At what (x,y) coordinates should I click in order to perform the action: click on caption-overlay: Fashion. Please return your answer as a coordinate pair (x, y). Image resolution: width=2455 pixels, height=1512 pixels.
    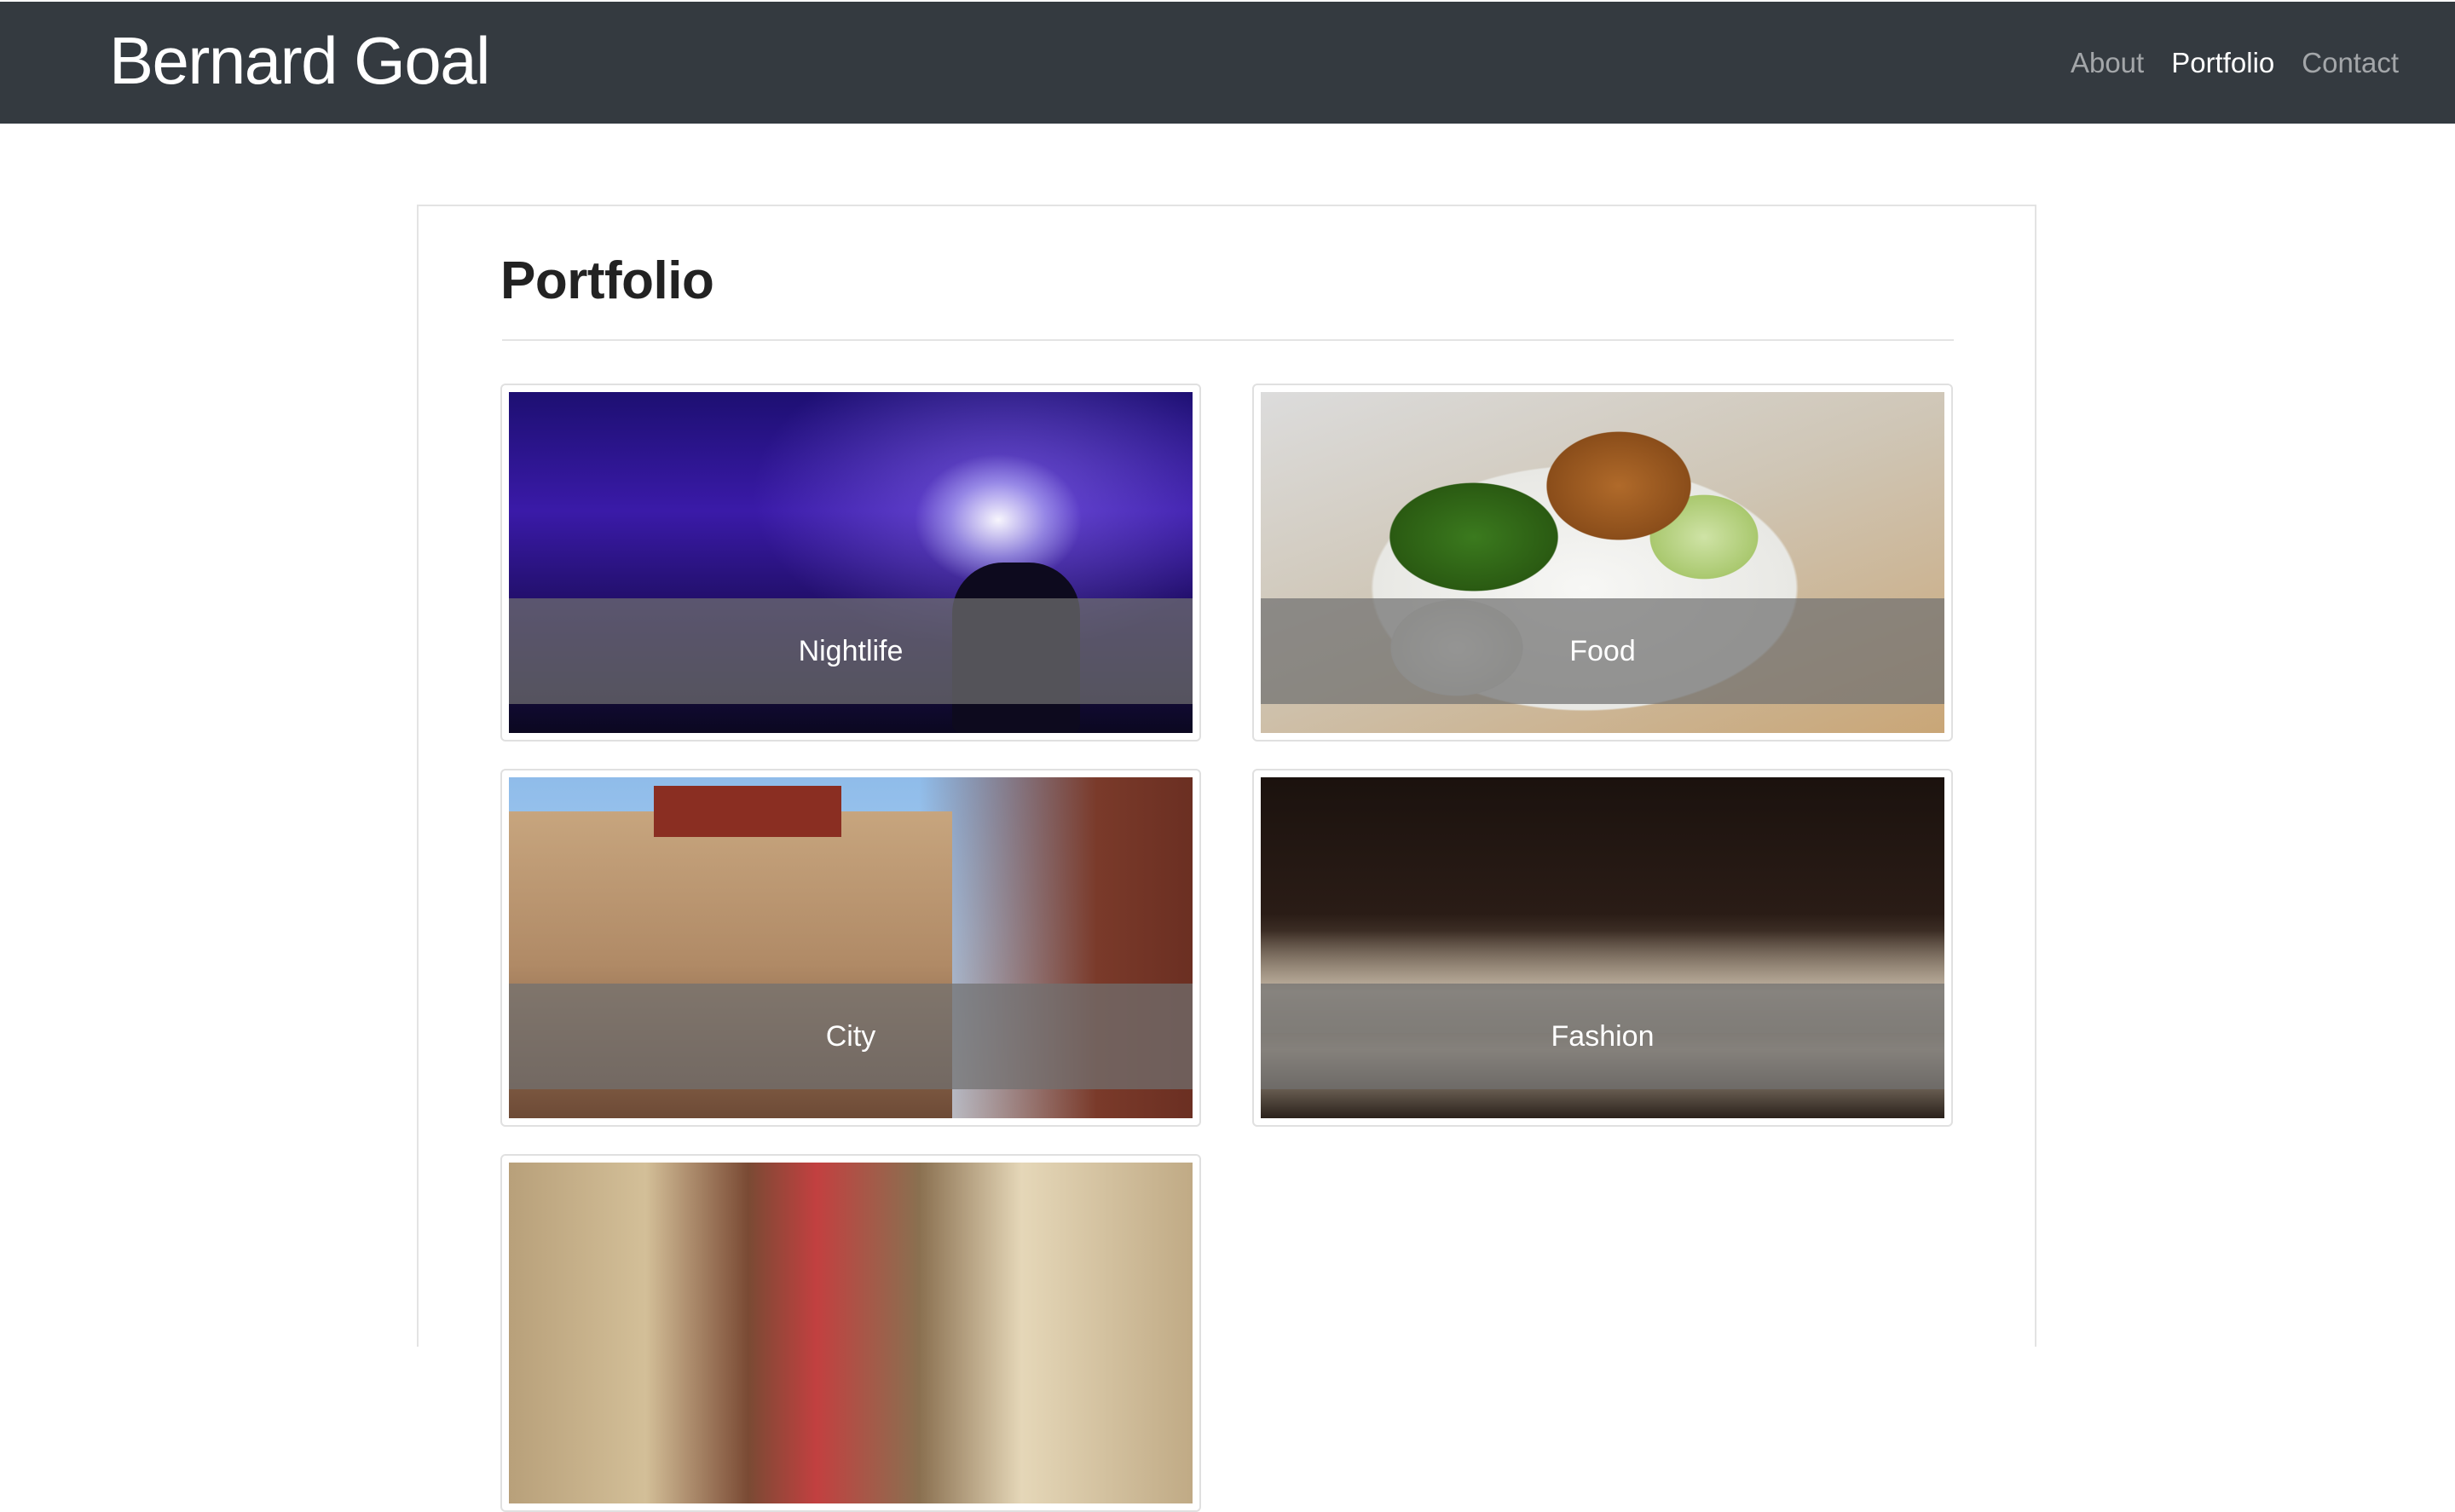
    Looking at the image, I should click on (1602, 1036).